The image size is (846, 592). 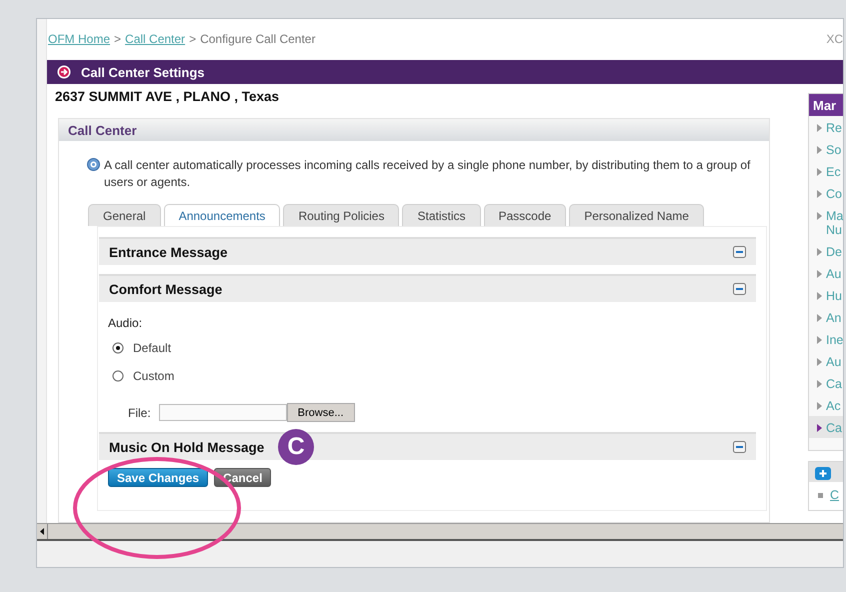 I want to click on sidebar-title: Mar, so click(x=826, y=105).